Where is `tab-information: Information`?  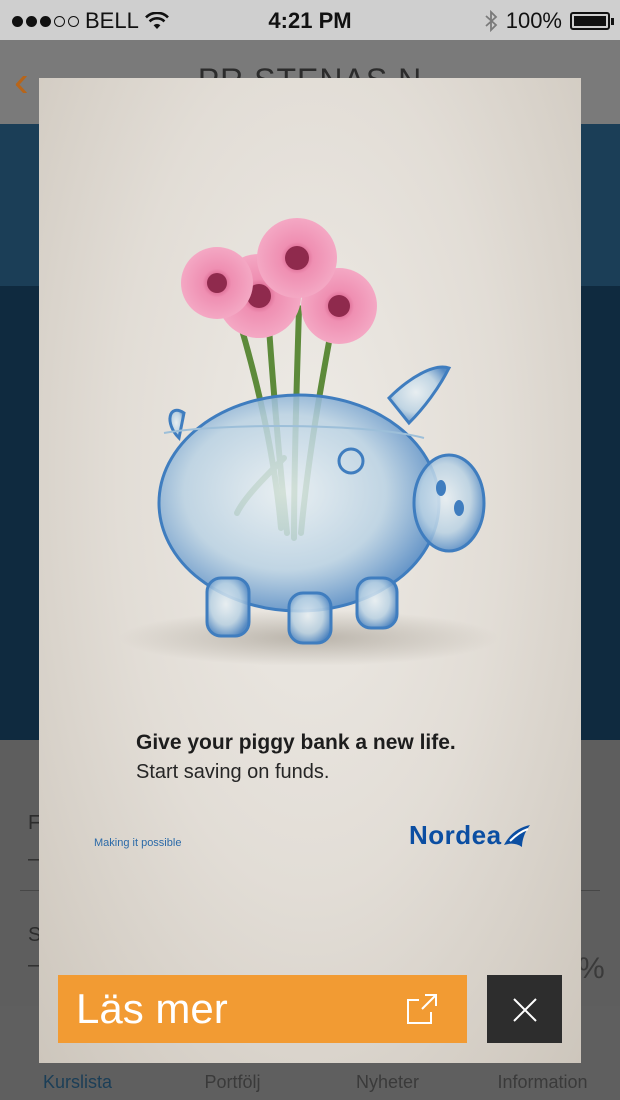
tab-information: Information is located at coordinates (542, 1082).